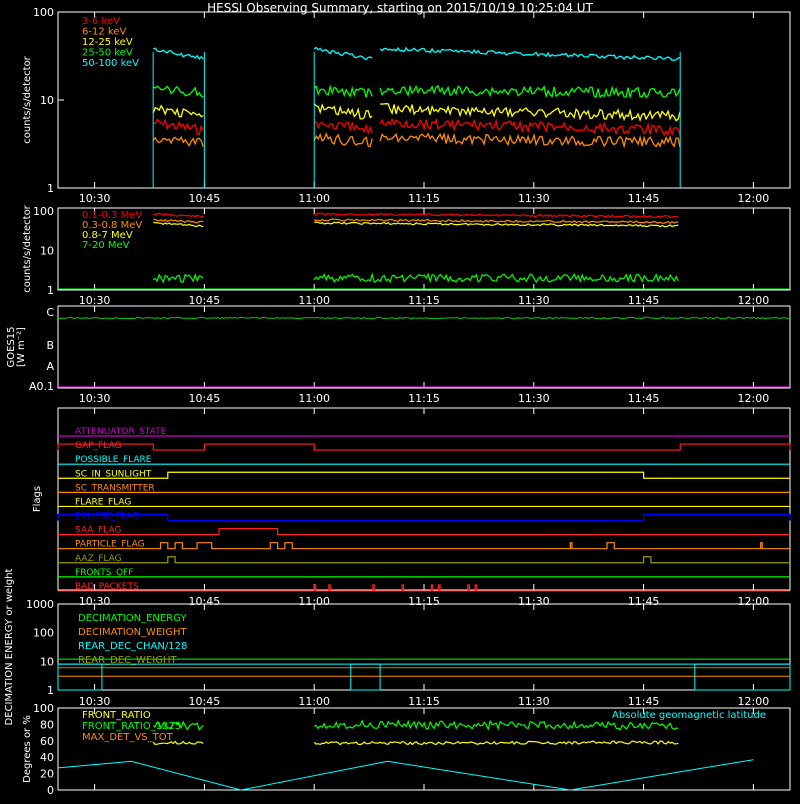  What do you see at coordinates (50, 790) in the screenshot?
I see `p5-y-tick: 0` at bounding box center [50, 790].